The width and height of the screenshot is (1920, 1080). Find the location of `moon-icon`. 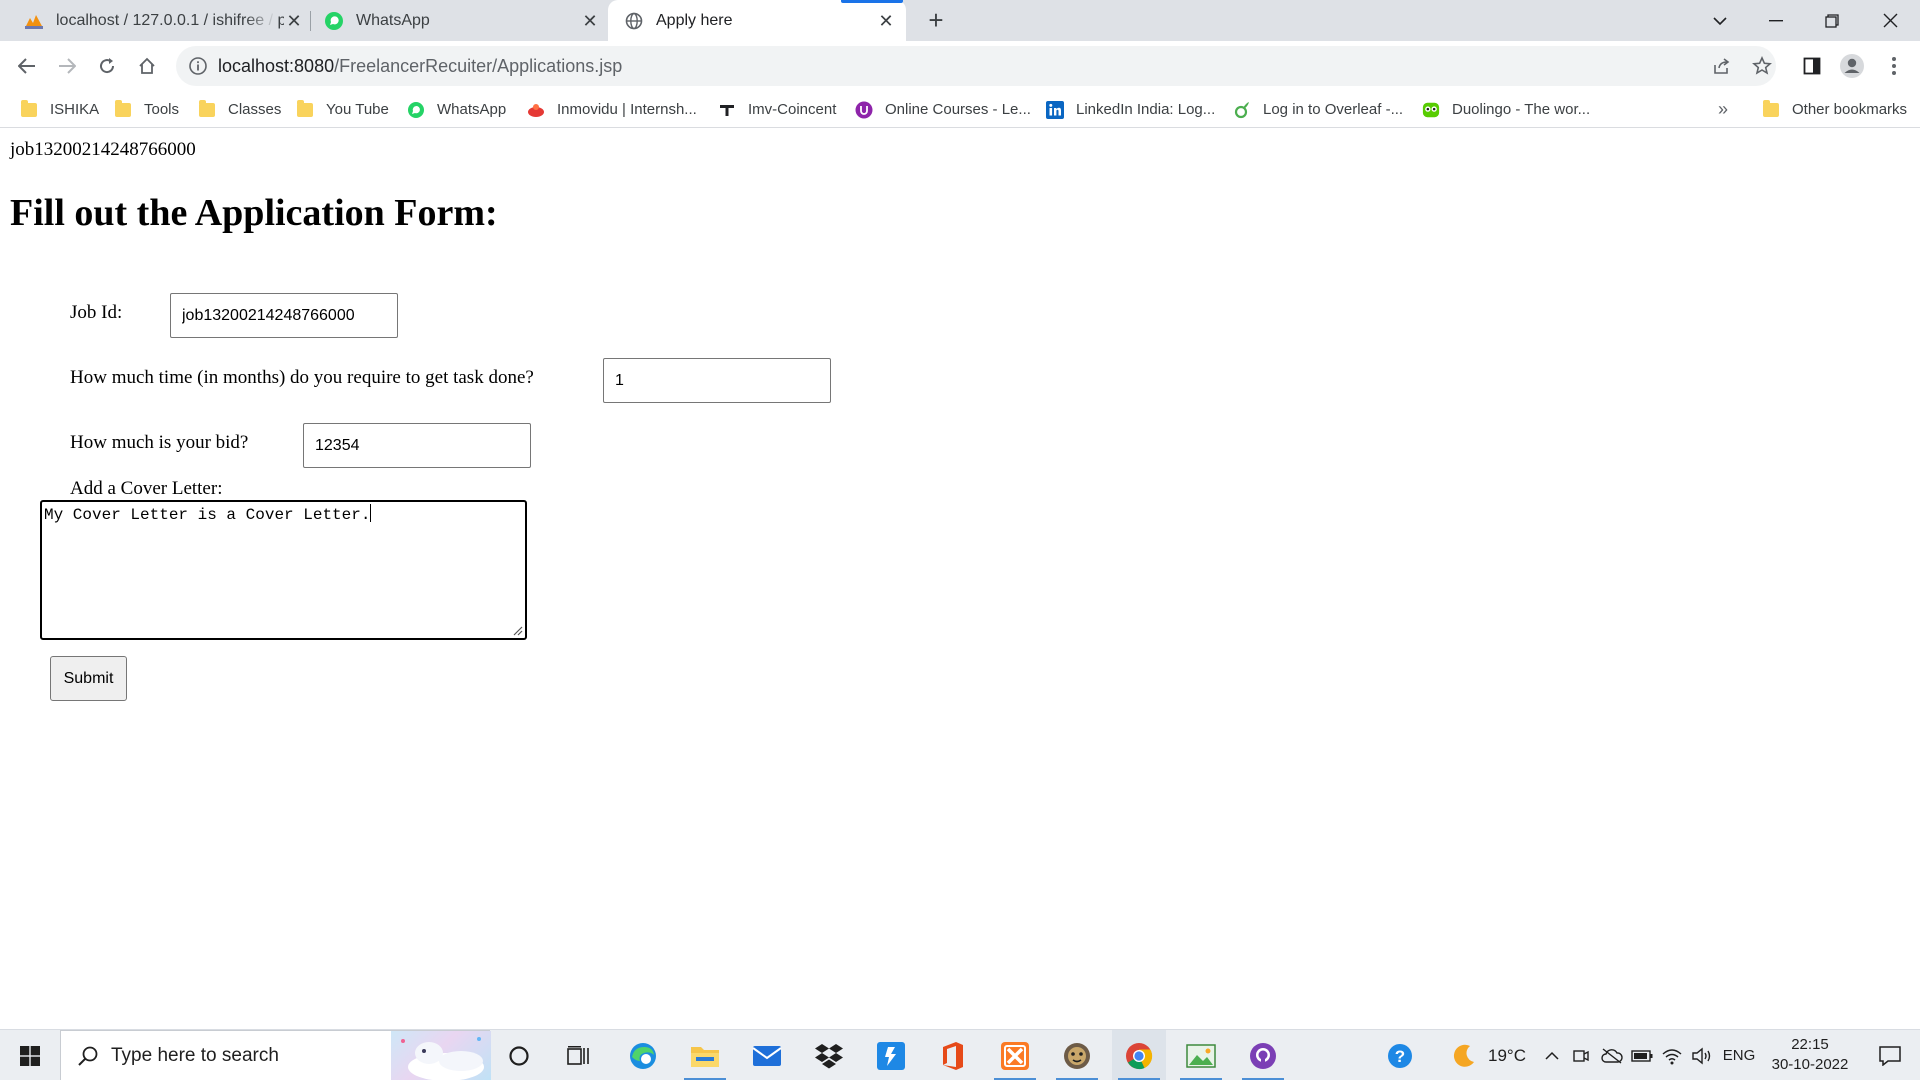

moon-icon is located at coordinates (1463, 1055).